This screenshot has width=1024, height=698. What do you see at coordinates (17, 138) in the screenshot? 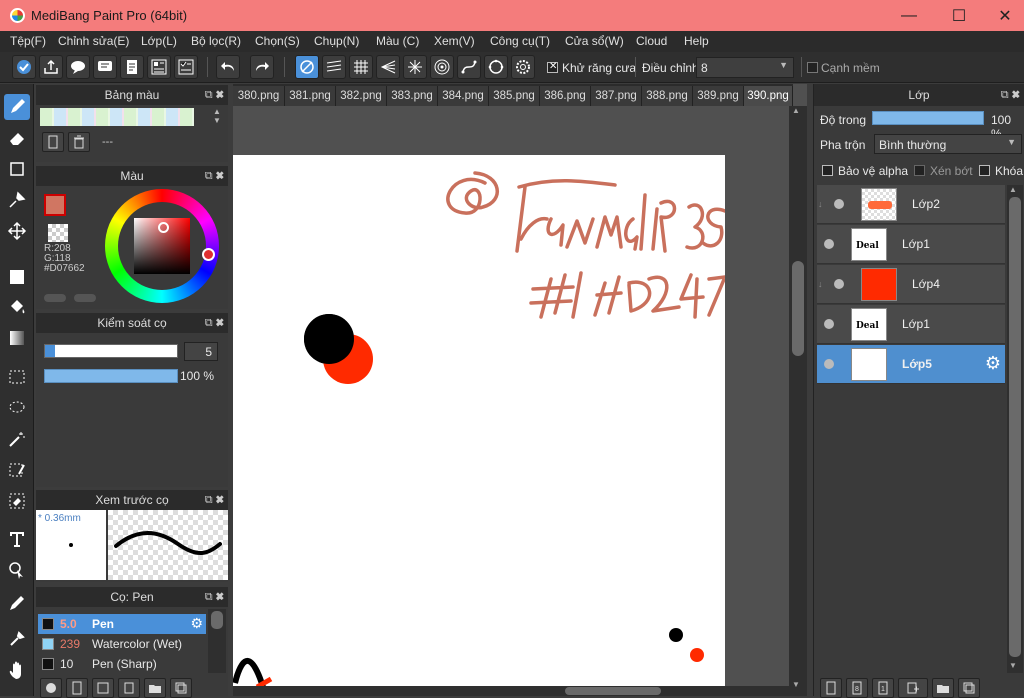
I see `eraser-tool-icon` at bounding box center [17, 138].